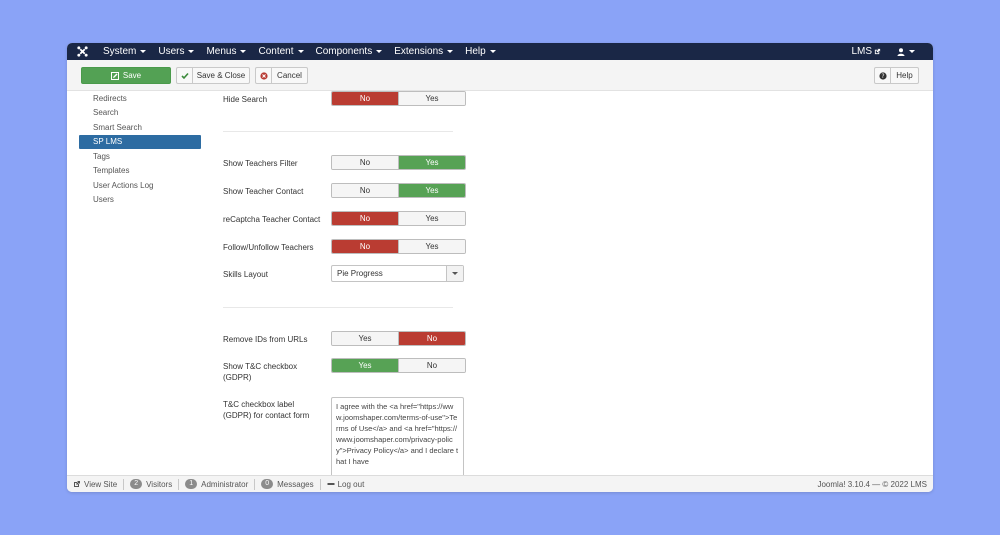 This screenshot has height=535, width=1000. I want to click on view-site-link: View Site, so click(95, 484).